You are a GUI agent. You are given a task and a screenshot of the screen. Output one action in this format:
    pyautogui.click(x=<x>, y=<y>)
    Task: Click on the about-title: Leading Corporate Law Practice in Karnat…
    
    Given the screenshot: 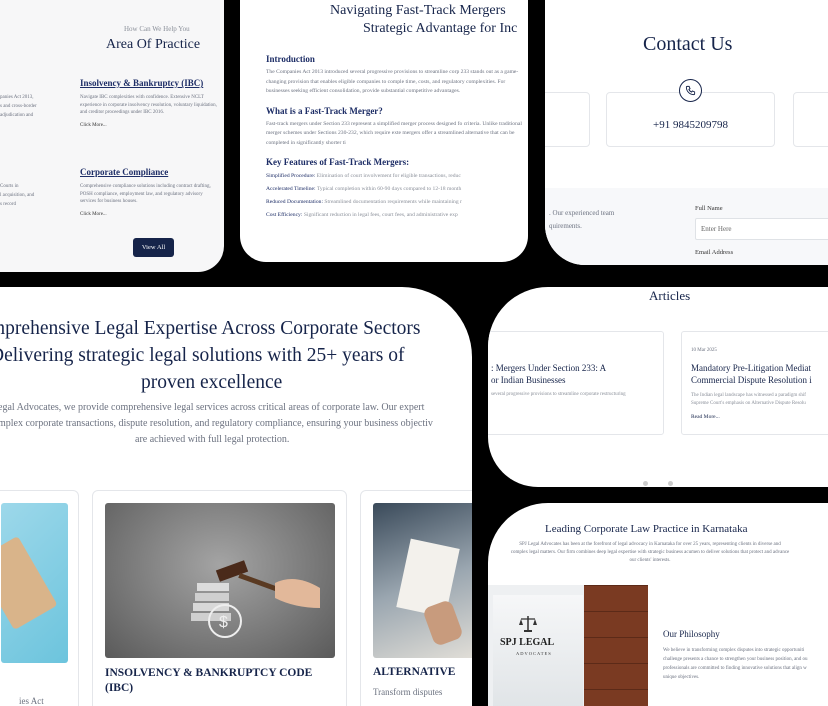 What is the action you would take?
    pyautogui.click(x=646, y=529)
    